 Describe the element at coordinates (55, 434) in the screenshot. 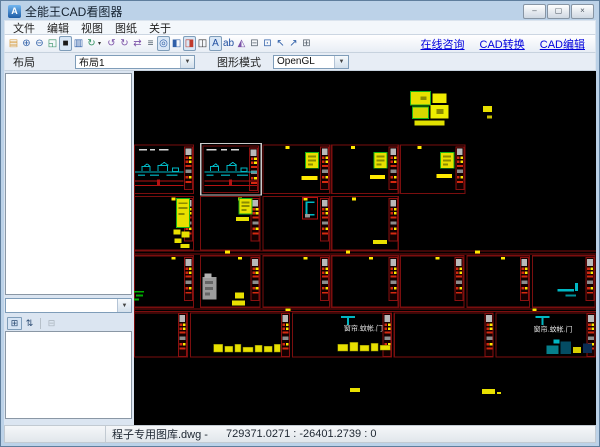

I see `statusbar-spacer` at that location.